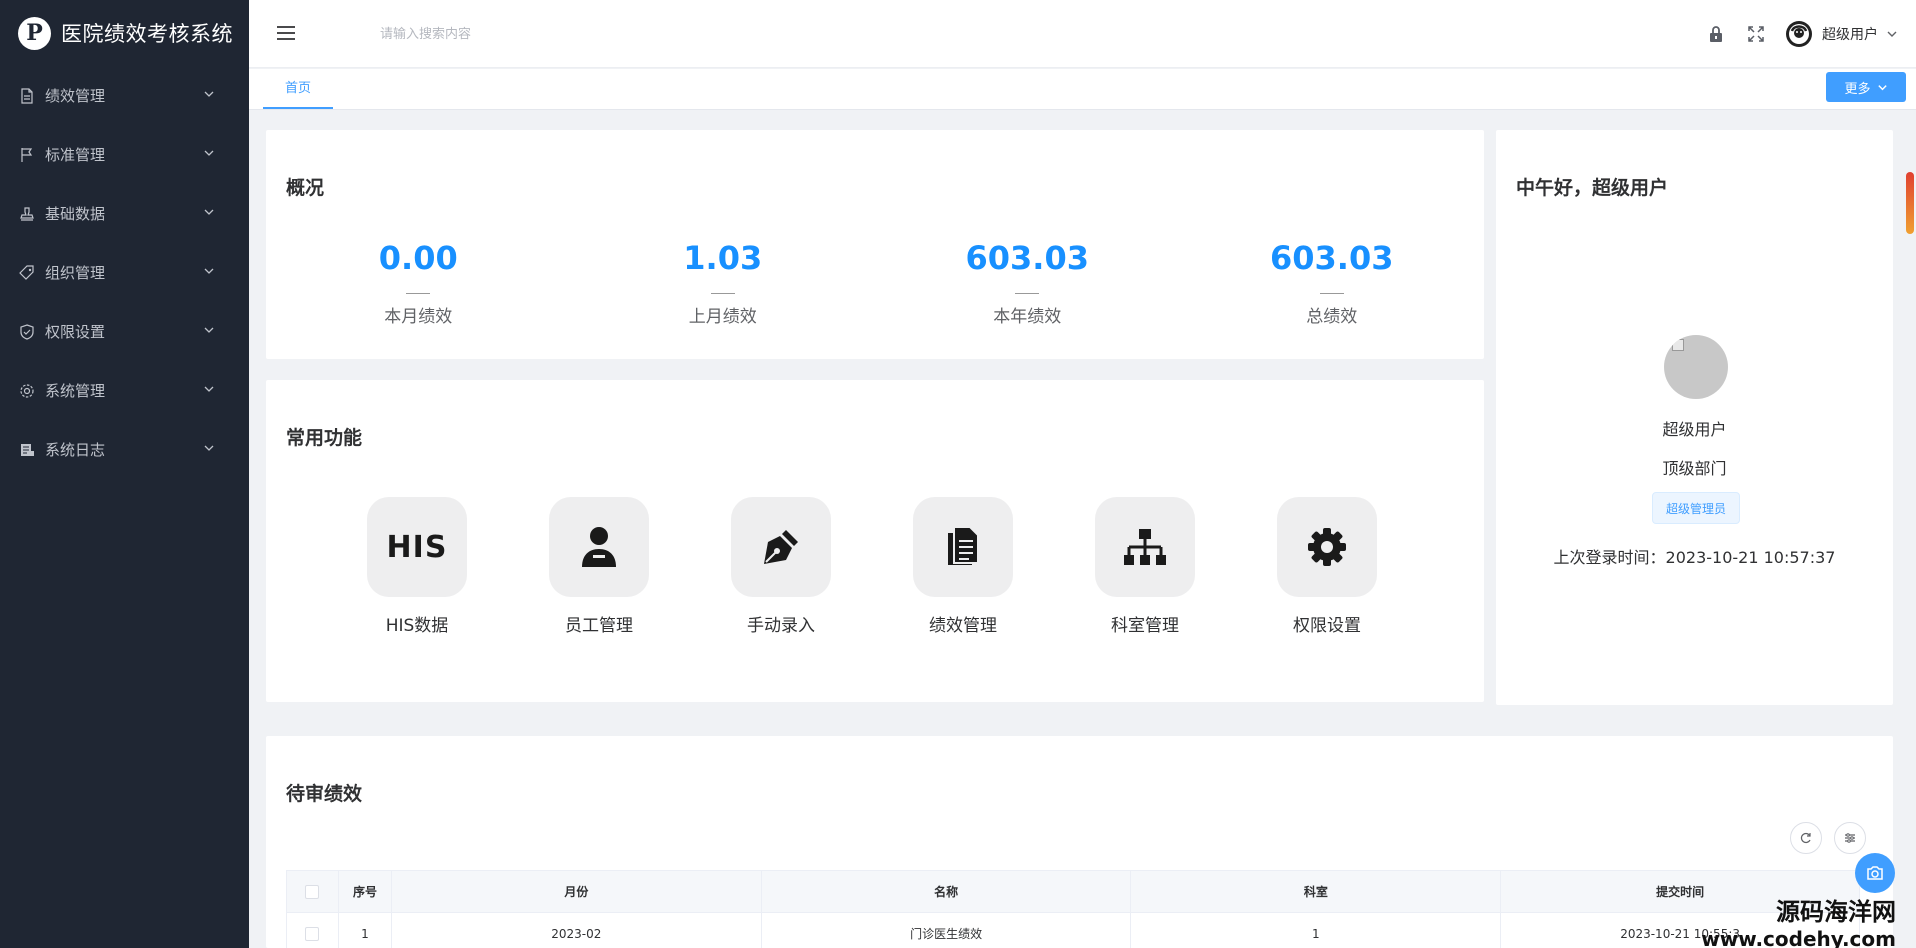 The height and width of the screenshot is (948, 1916). Describe the element at coordinates (1694, 429) in the screenshot. I see `profile-name: 超级用户` at that location.